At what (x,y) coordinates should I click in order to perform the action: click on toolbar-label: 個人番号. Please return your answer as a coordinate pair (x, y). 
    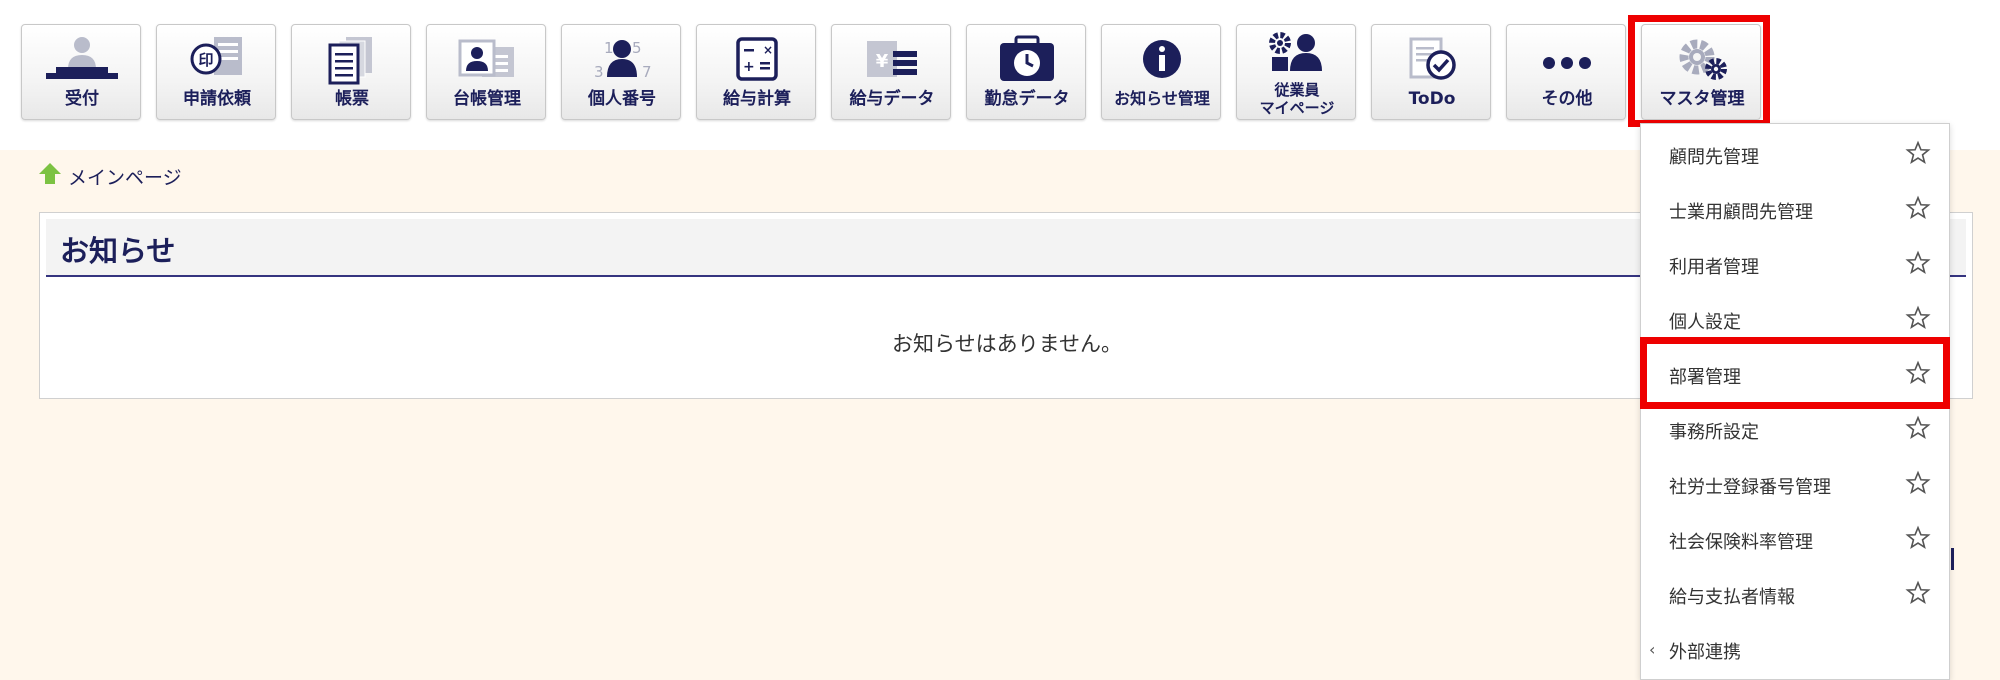
    Looking at the image, I should click on (622, 99).